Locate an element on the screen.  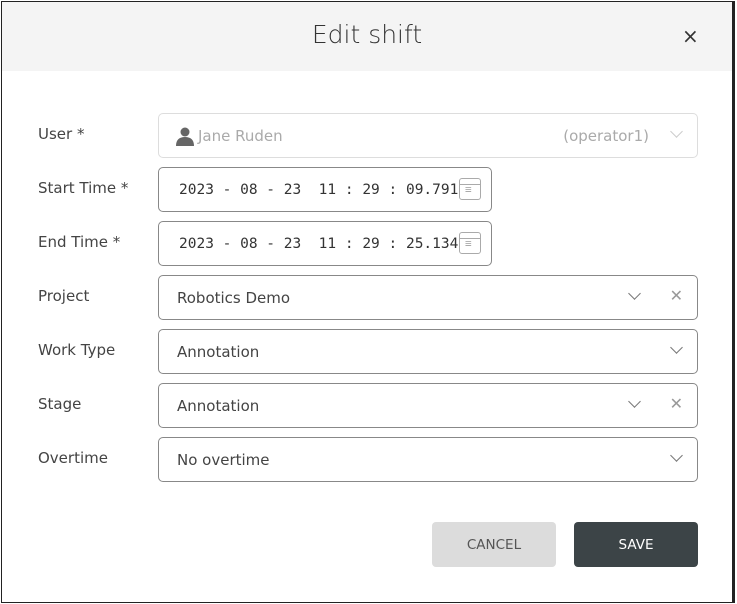
user-username: (operator1) is located at coordinates (606, 135).